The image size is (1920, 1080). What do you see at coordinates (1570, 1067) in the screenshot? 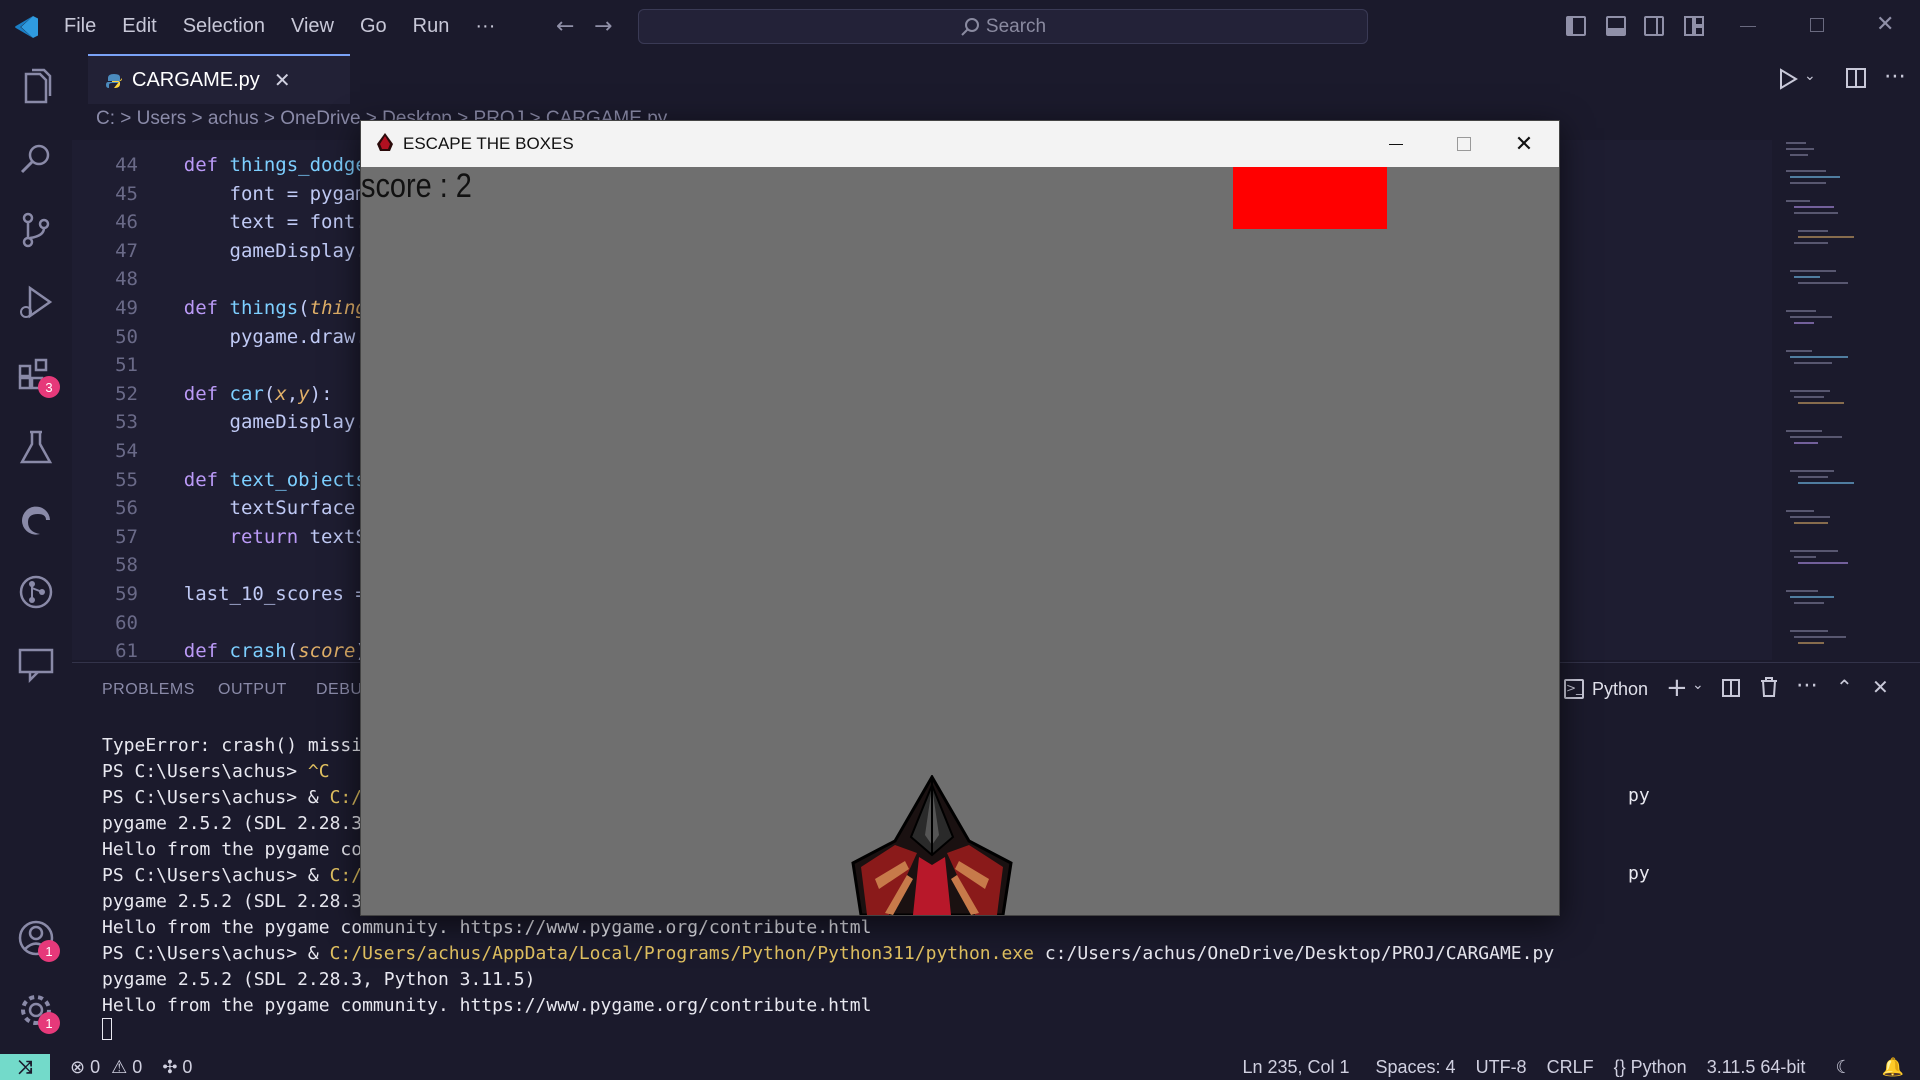
I see `eol-status: CRLF` at bounding box center [1570, 1067].